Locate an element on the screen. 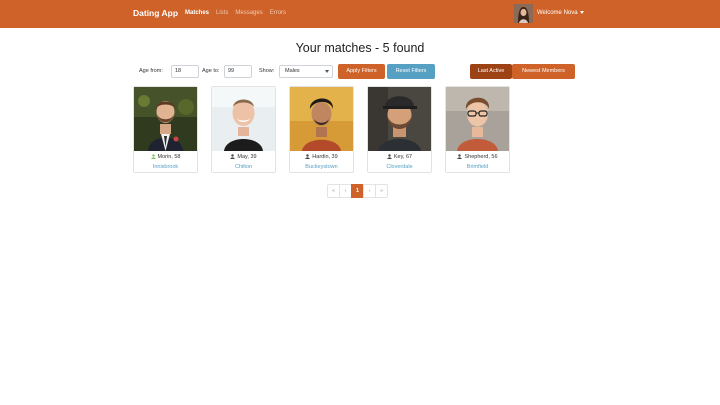 This screenshot has width=720, height=405. member-city: Innisbrook is located at coordinates (165, 167).